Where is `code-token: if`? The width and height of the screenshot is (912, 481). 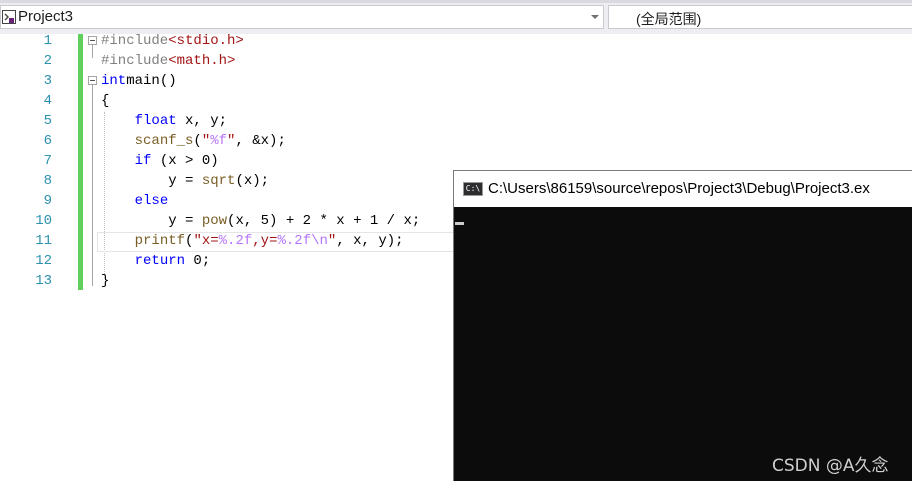 code-token: if is located at coordinates (143, 161).